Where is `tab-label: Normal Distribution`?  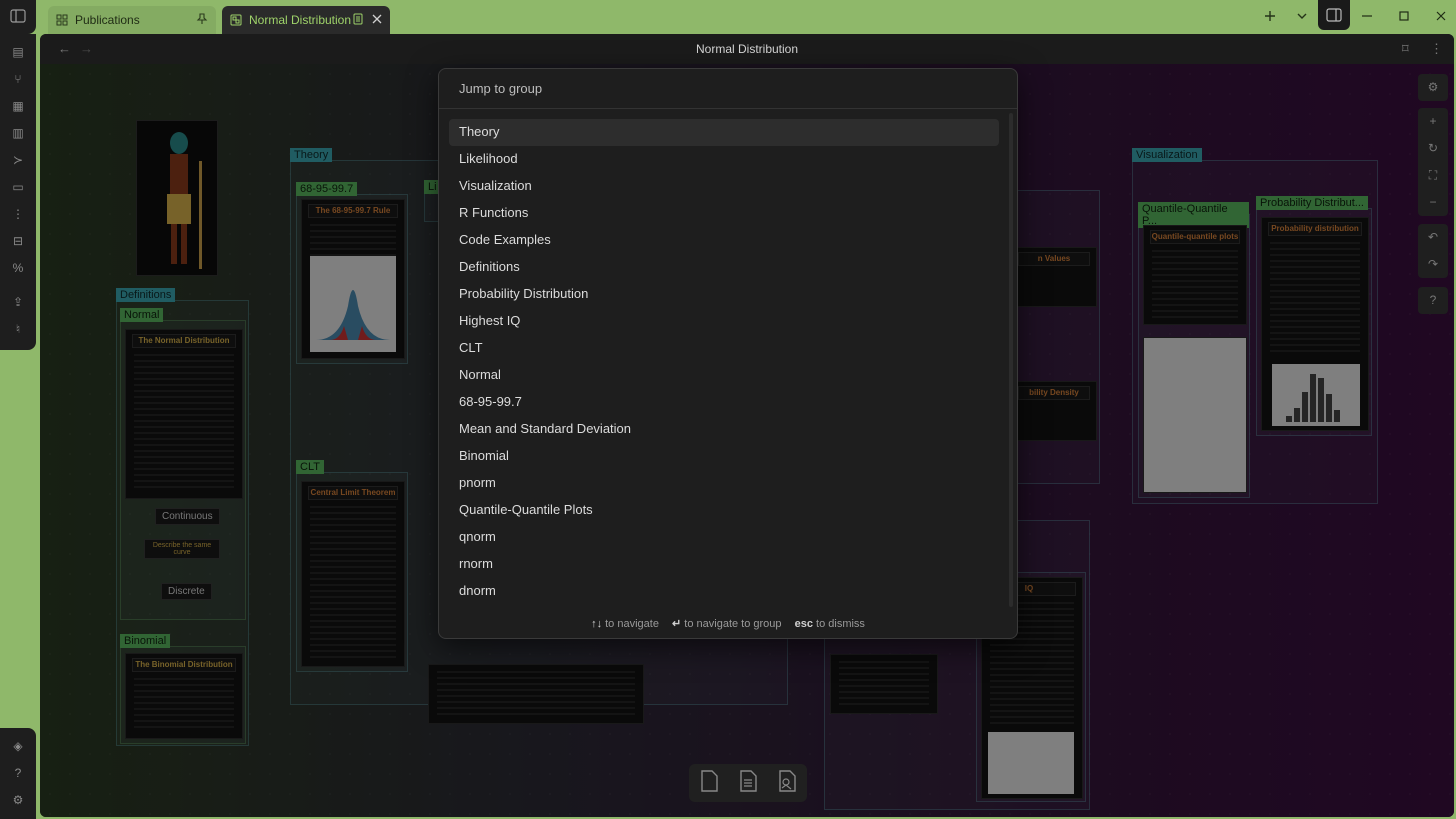
tab-label: Normal Distribution is located at coordinates (300, 20).